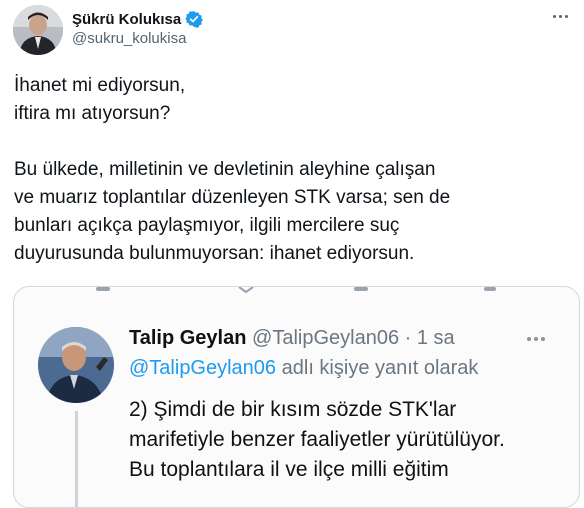 Image resolution: width=584 pixels, height=508 pixels. Describe the element at coordinates (126, 19) in the screenshot. I see `author-name: Şükrü Kolukısa` at that location.